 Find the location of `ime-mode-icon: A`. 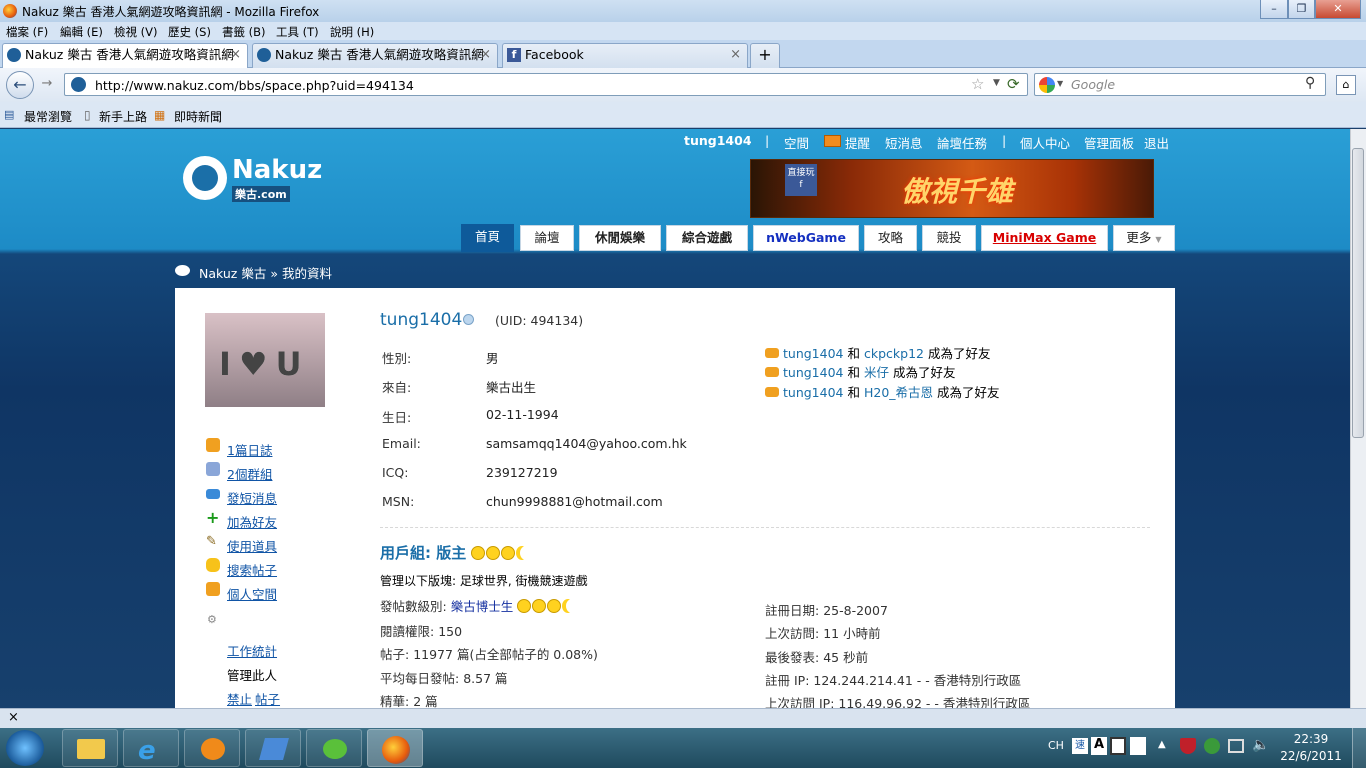

ime-mode-icon: A is located at coordinates (1099, 746).